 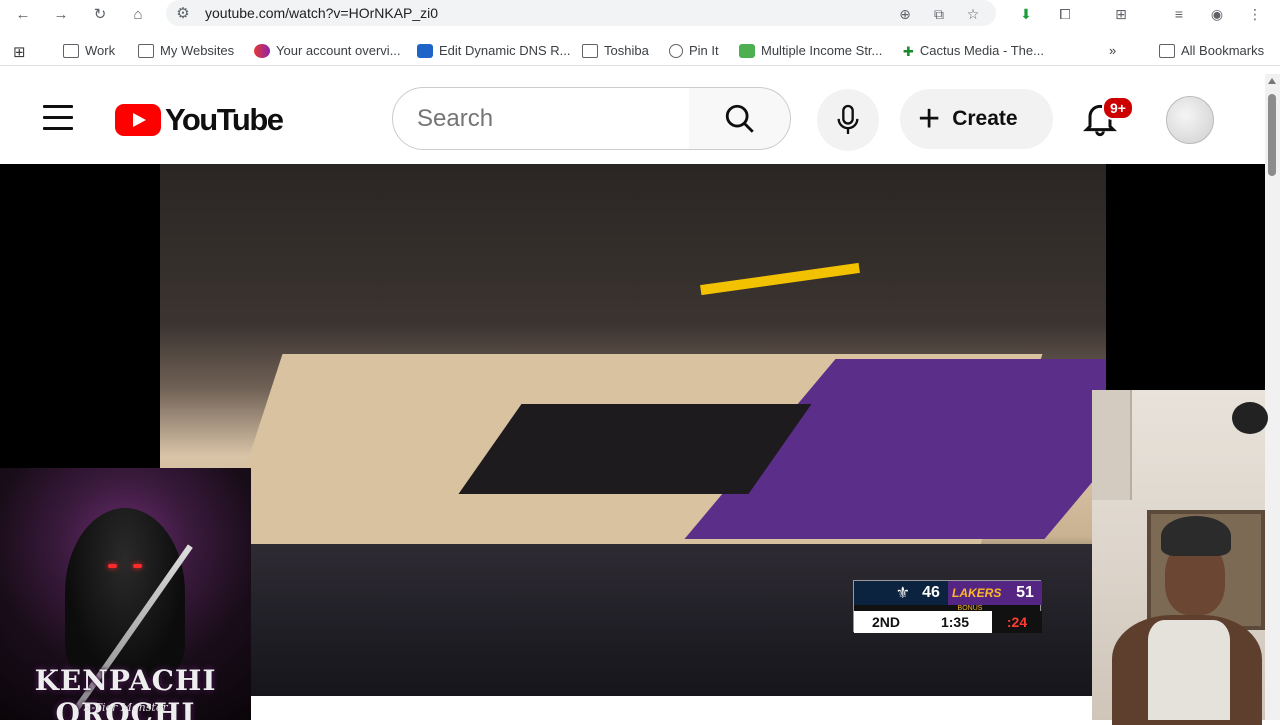 What do you see at coordinates (1217, 14) in the screenshot?
I see `profile-icon: ◉` at bounding box center [1217, 14].